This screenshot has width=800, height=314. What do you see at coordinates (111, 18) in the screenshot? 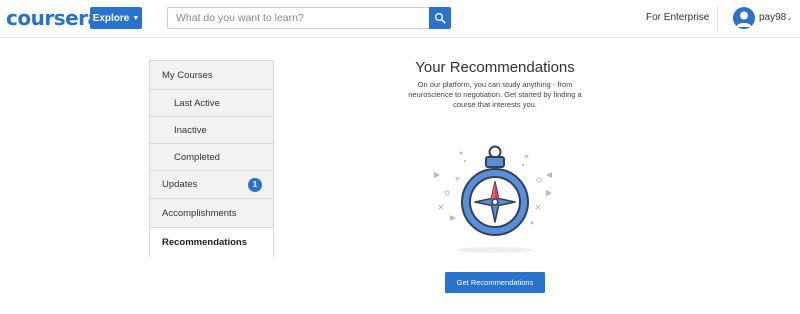
I see `explore-button-label: Explore` at bounding box center [111, 18].